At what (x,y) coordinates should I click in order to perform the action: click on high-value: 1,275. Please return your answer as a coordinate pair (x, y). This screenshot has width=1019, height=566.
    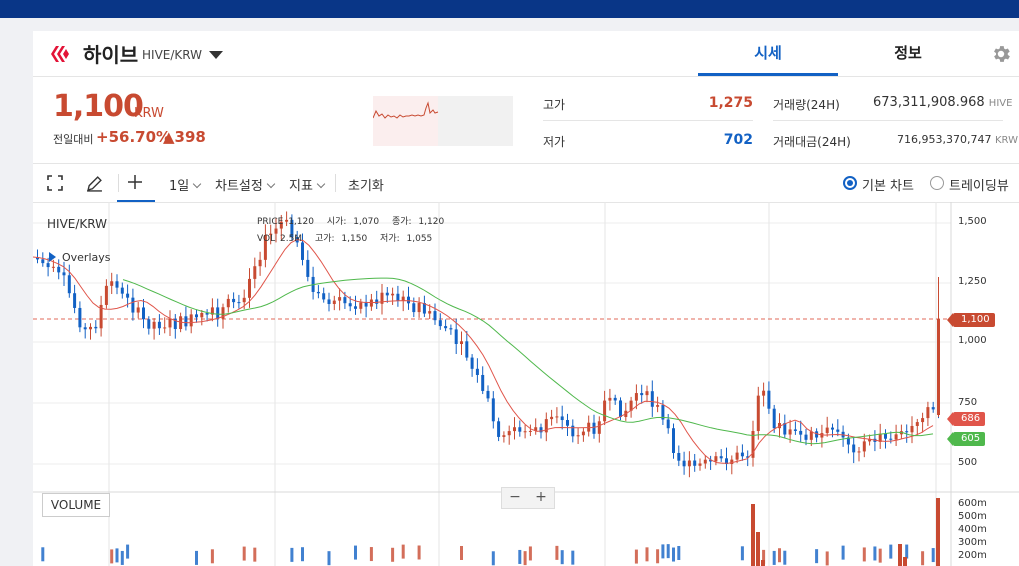
    Looking at the image, I should click on (730, 103).